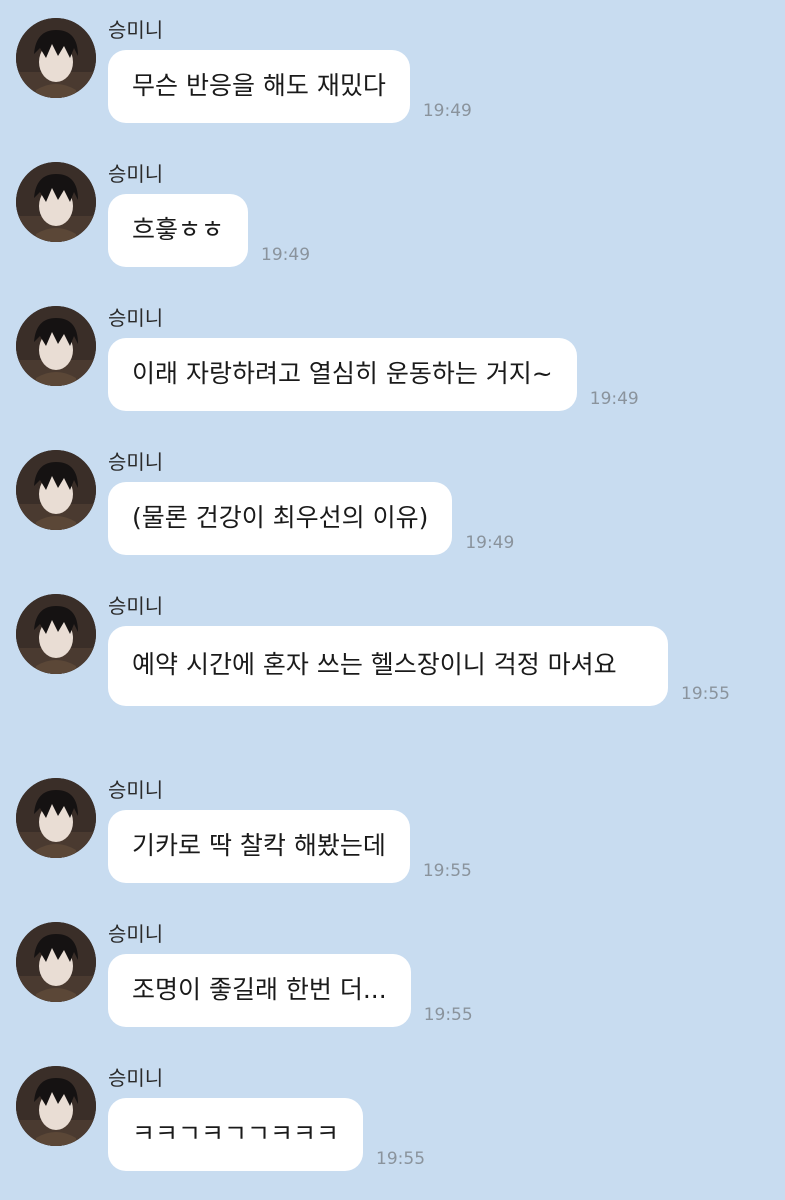 The height and width of the screenshot is (1200, 785). I want to click on message-bubble: (물론 건강이 최우선의 이유), so click(280, 518).